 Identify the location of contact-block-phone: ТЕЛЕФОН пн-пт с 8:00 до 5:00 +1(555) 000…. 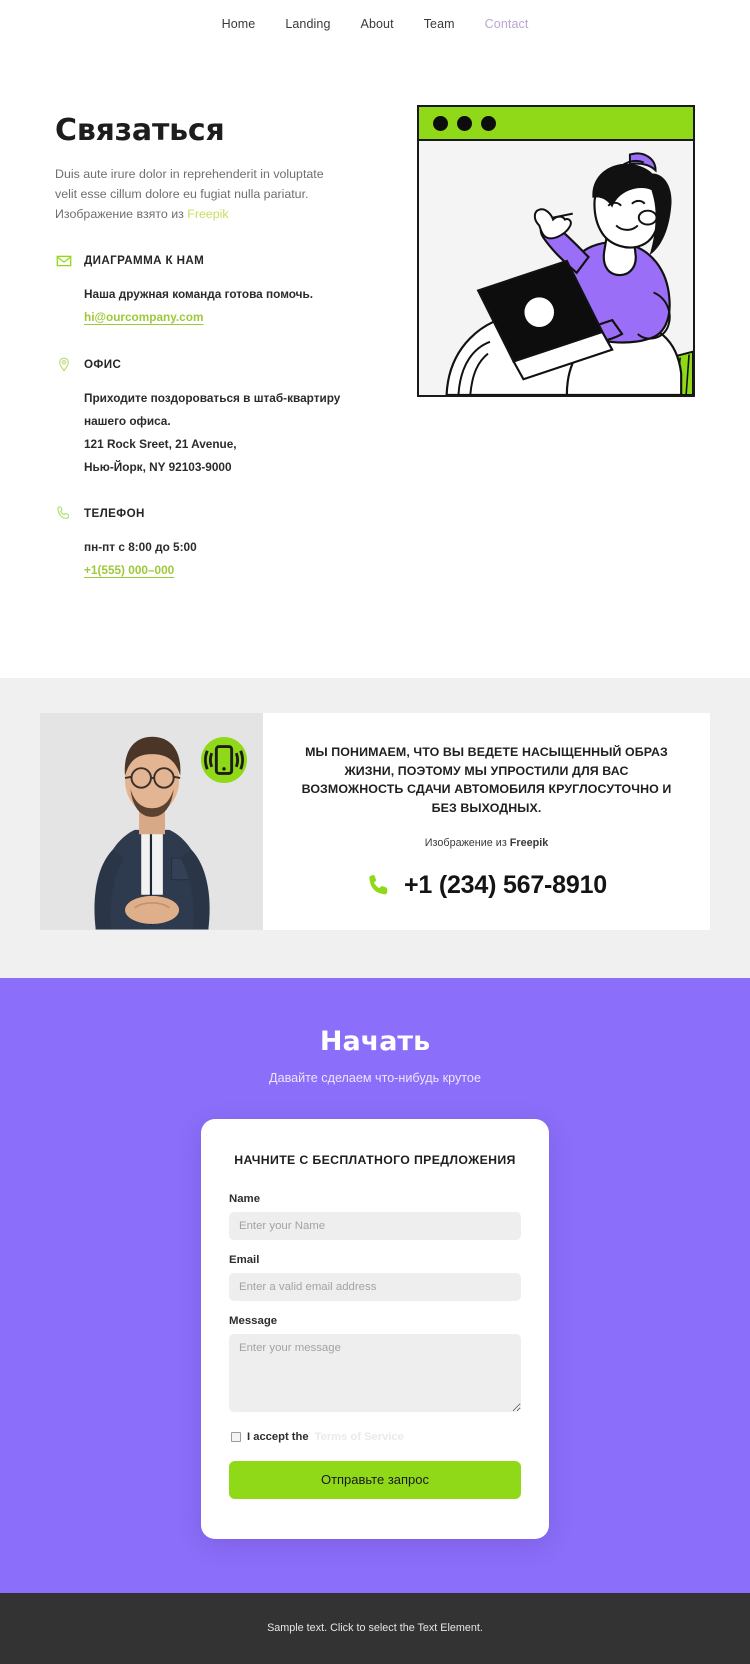
(205, 544).